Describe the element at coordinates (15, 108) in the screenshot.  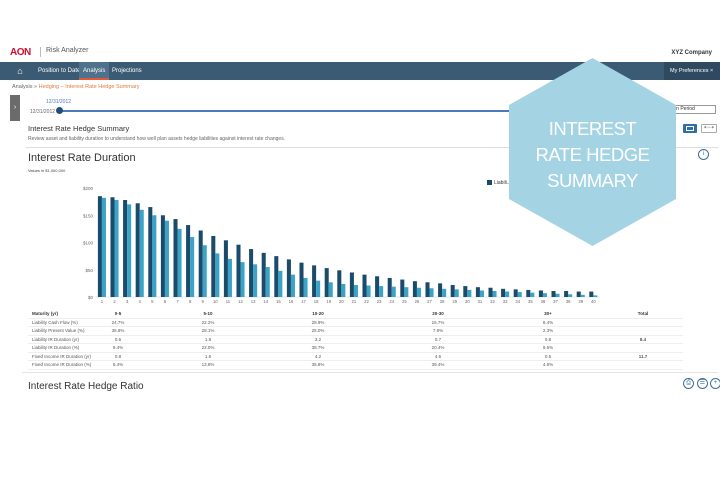
I see `side-panel-toggle: ›` at that location.